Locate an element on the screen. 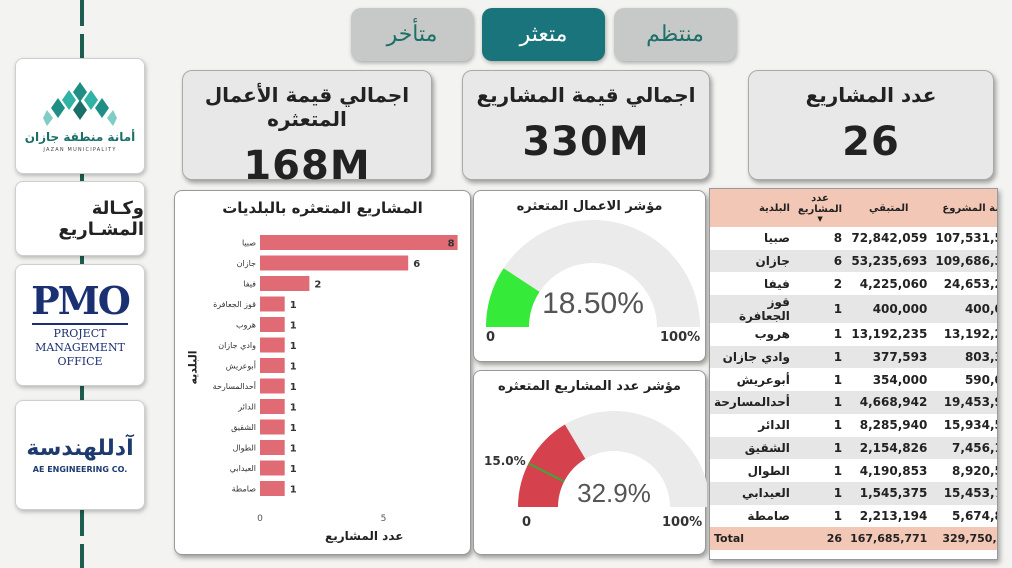 The height and width of the screenshot is (568, 1012). col-header-project-value: قيمة المشروع is located at coordinates (964, 208).